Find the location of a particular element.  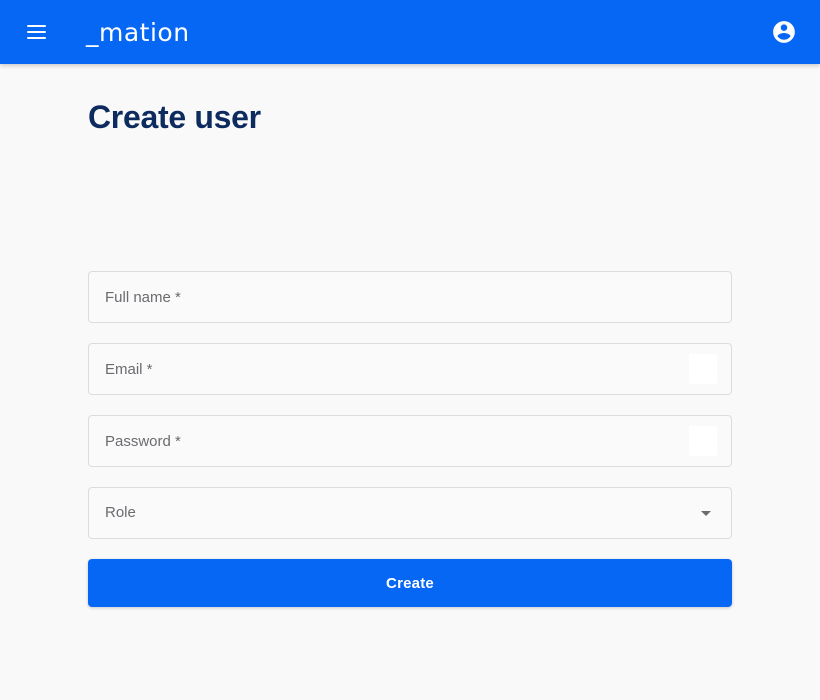

role-select: Role is located at coordinates (410, 513).